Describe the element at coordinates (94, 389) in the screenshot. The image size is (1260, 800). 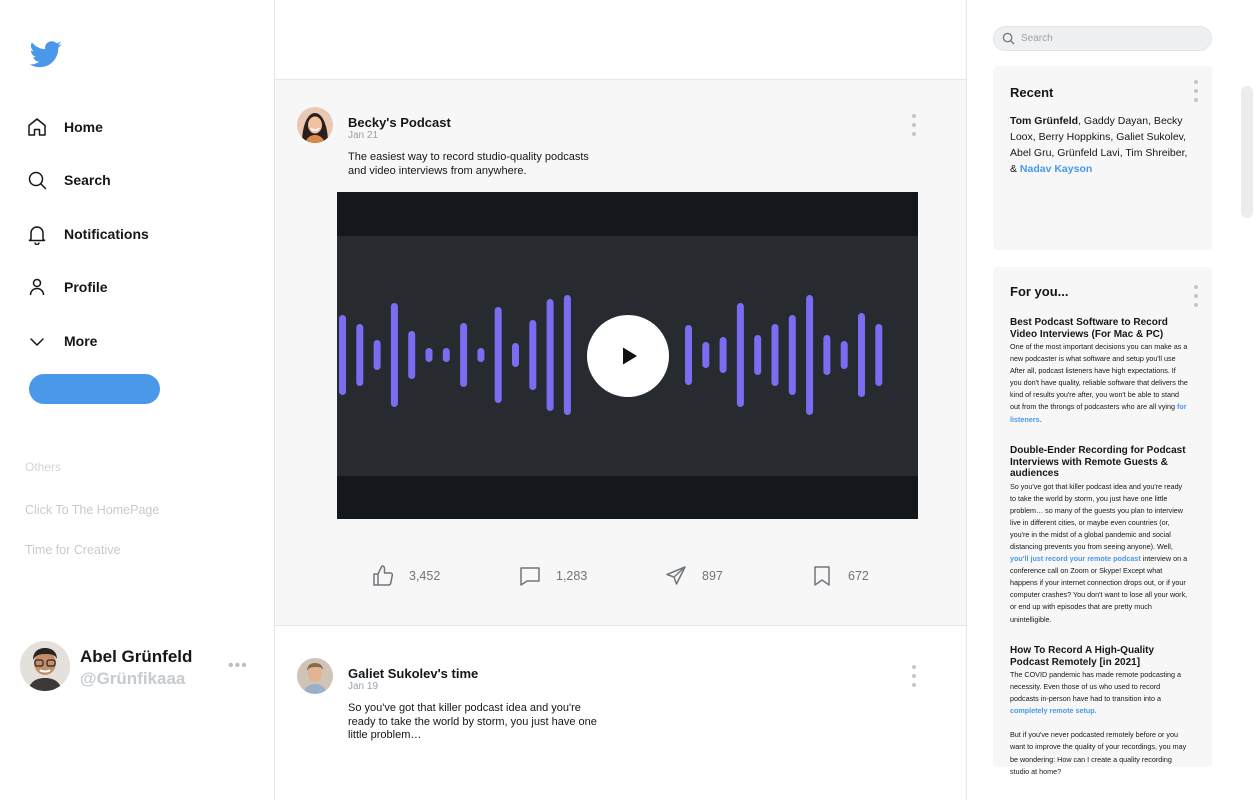
I see `post-button` at that location.